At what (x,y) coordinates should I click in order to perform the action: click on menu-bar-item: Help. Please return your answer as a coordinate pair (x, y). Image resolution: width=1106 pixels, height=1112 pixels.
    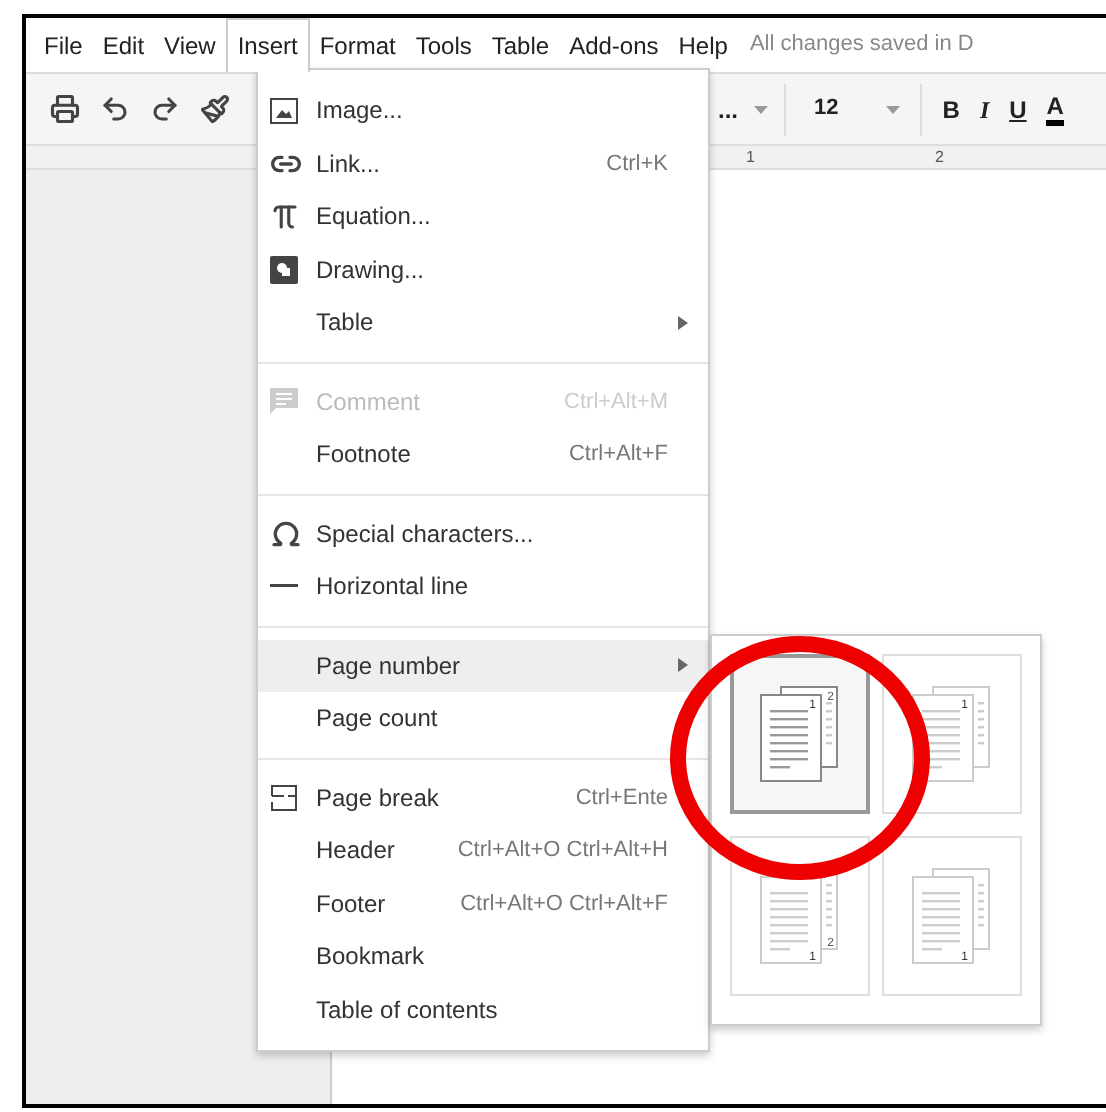
    Looking at the image, I should click on (703, 45).